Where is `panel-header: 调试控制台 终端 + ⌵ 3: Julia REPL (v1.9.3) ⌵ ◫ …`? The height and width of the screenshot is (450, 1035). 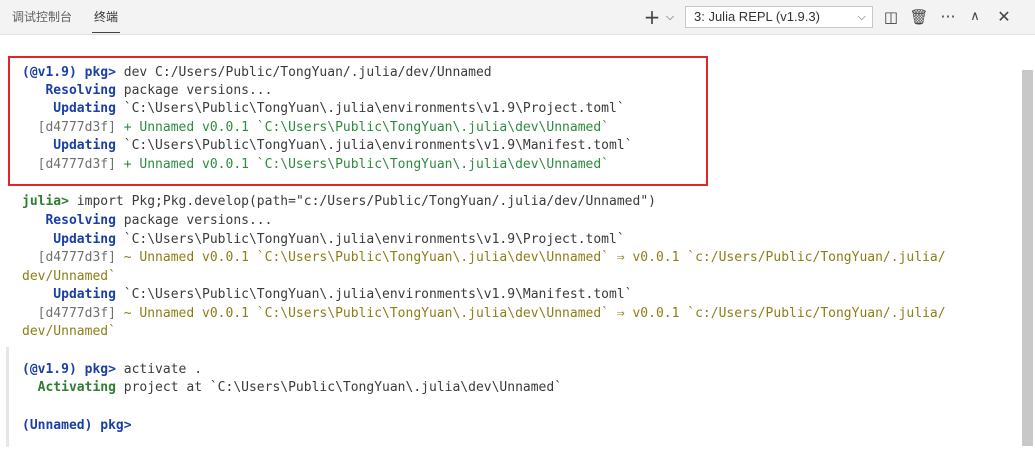
panel-header: 调试控制台 终端 + ⌵ 3: Julia REPL (v1.9.3) ⌵ ◫ … is located at coordinates (517, 17).